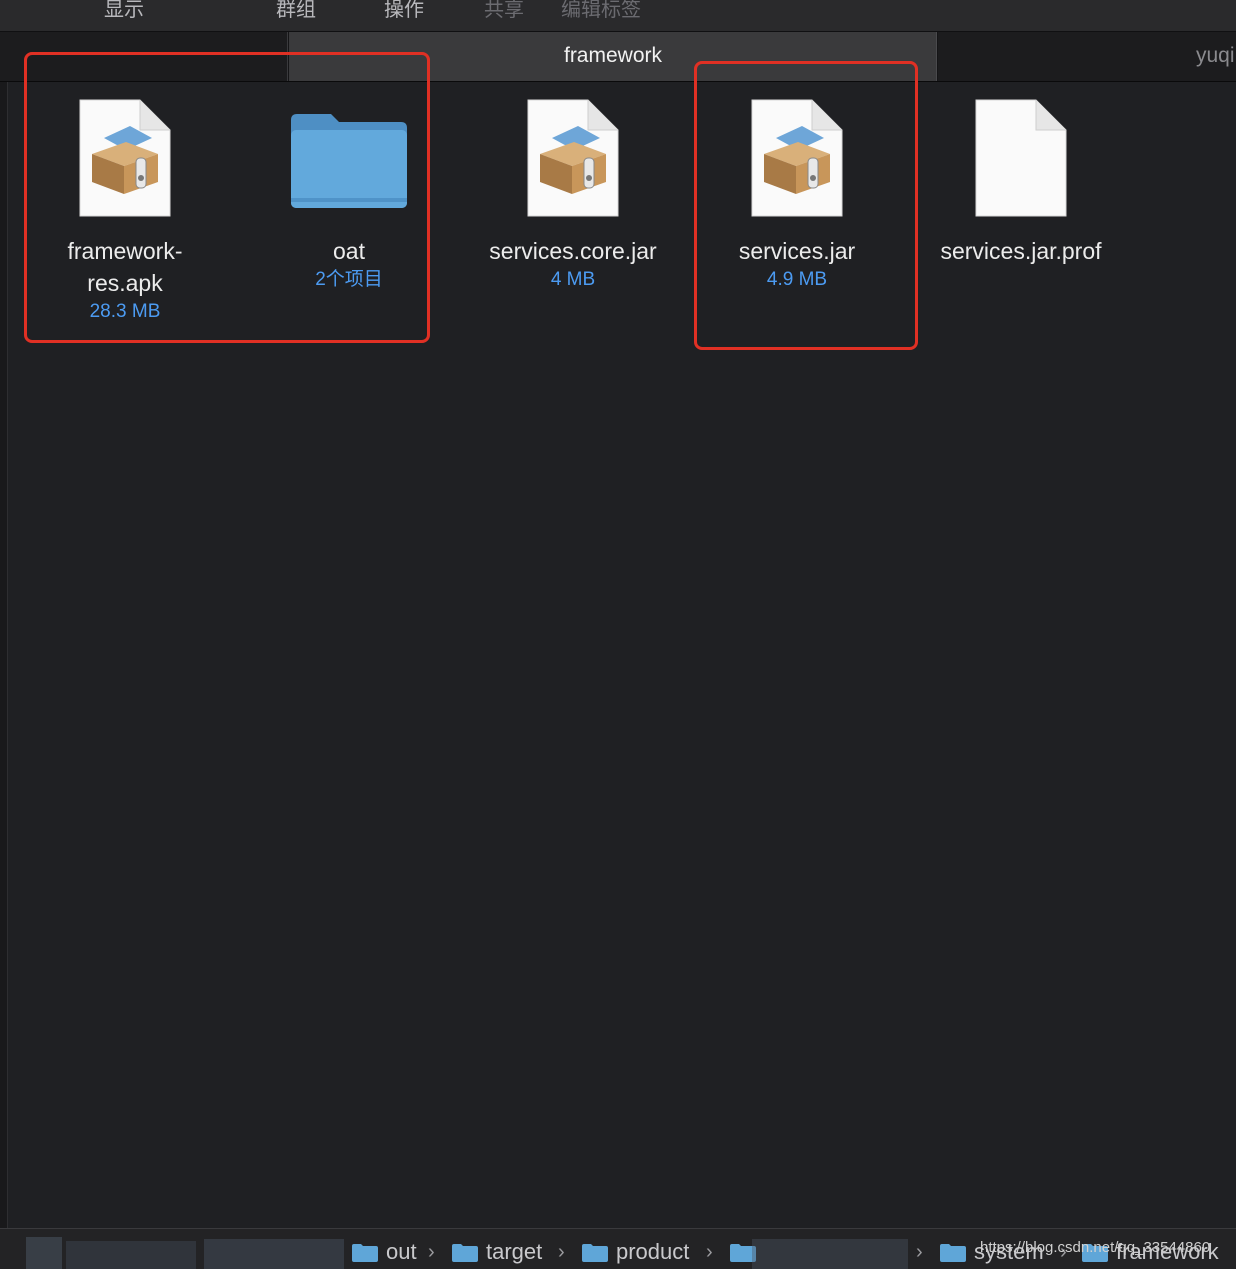 The image size is (1236, 1269). I want to click on highlight-box-services-jar, so click(806, 205).